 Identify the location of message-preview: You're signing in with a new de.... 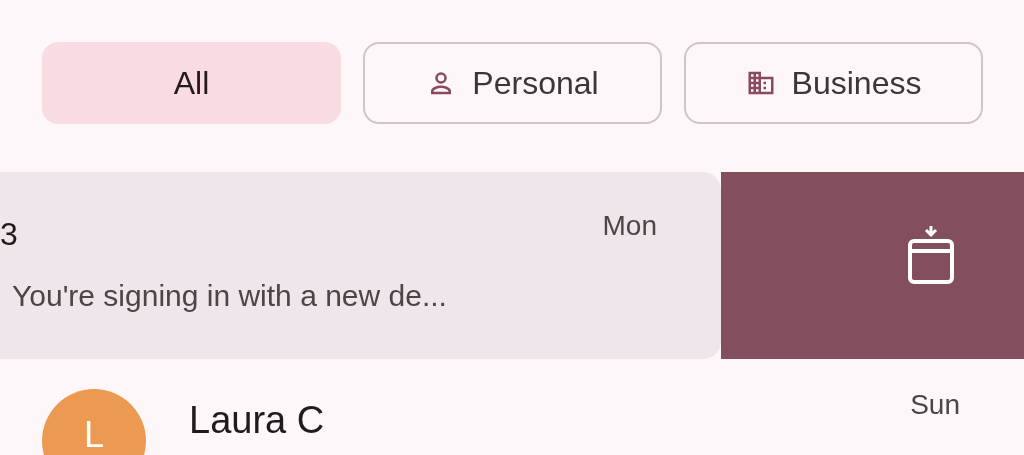
(230, 296).